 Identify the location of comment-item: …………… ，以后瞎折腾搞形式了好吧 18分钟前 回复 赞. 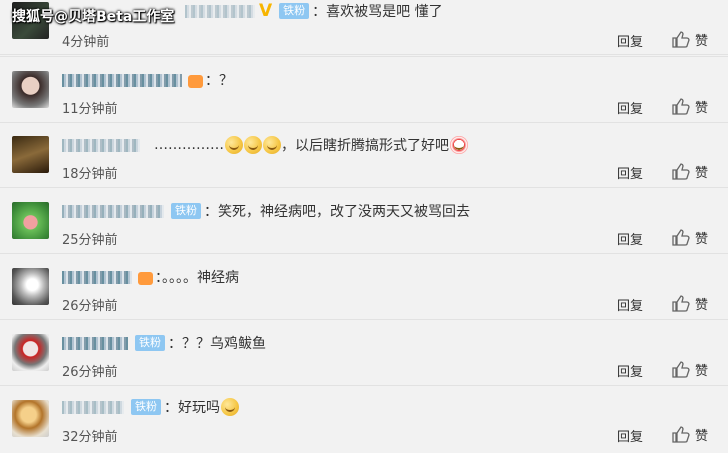
(364, 155).